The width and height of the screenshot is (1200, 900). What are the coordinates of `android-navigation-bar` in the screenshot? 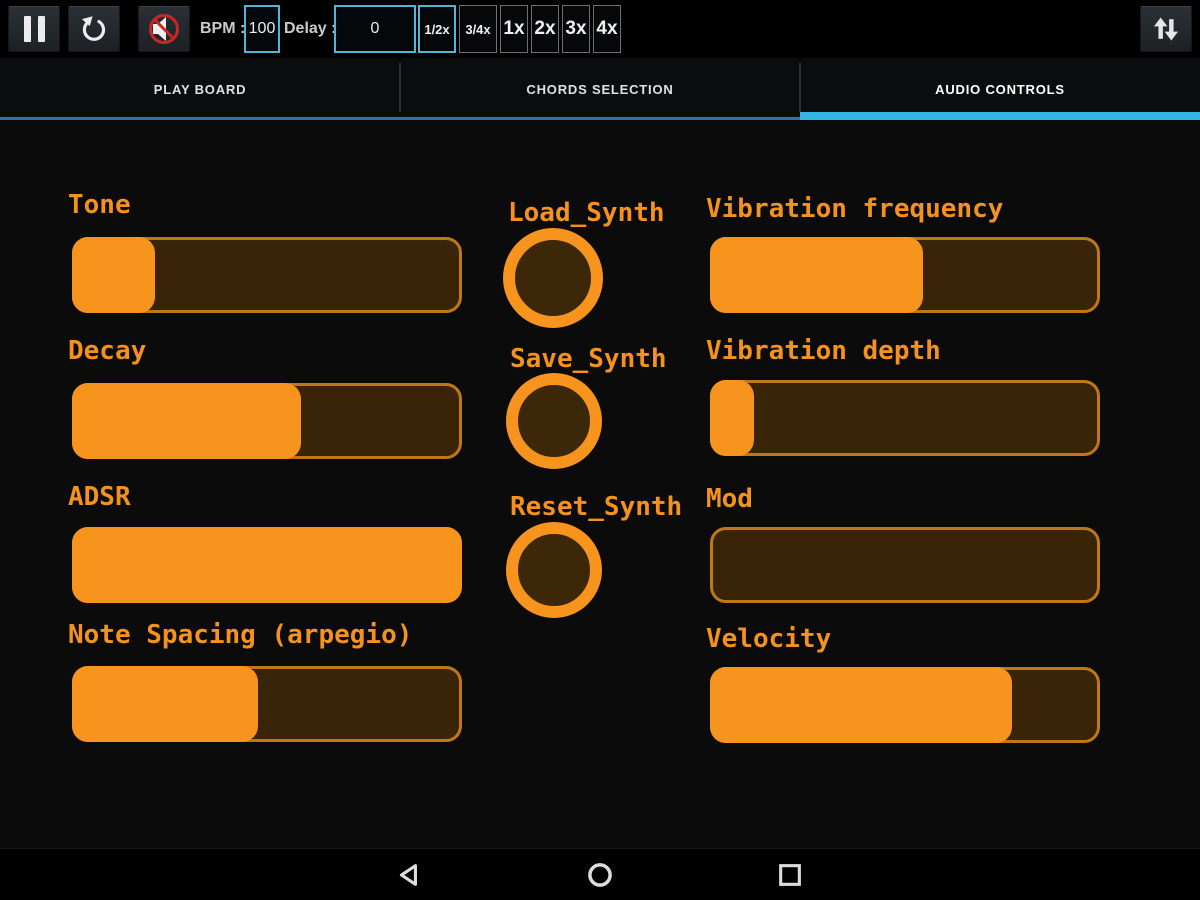 It's located at (600, 874).